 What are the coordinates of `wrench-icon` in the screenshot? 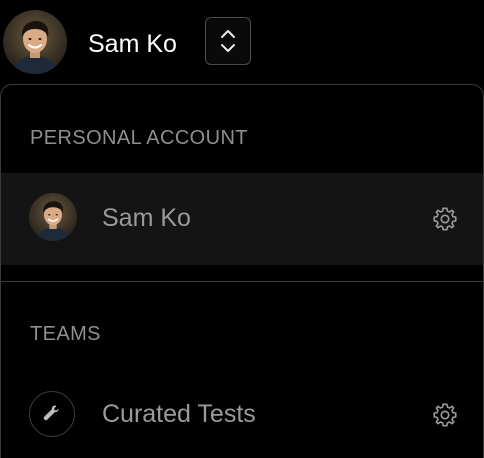 It's located at (51, 413).